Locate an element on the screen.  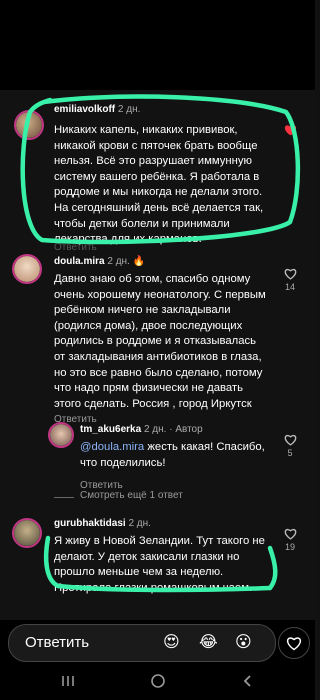
like-count: 5 is located at coordinates (290, 453).